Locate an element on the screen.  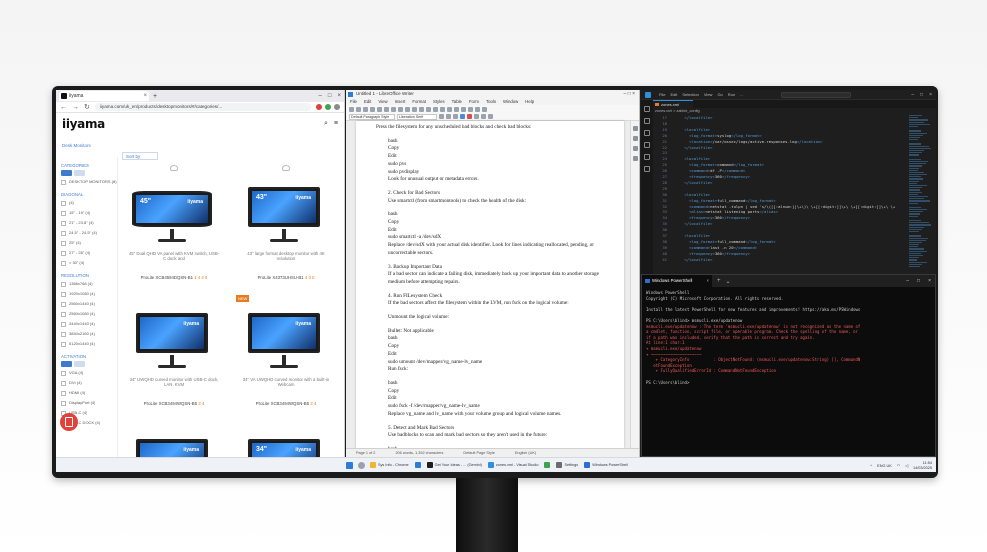
line-icon is located at coordinates (484, 109).